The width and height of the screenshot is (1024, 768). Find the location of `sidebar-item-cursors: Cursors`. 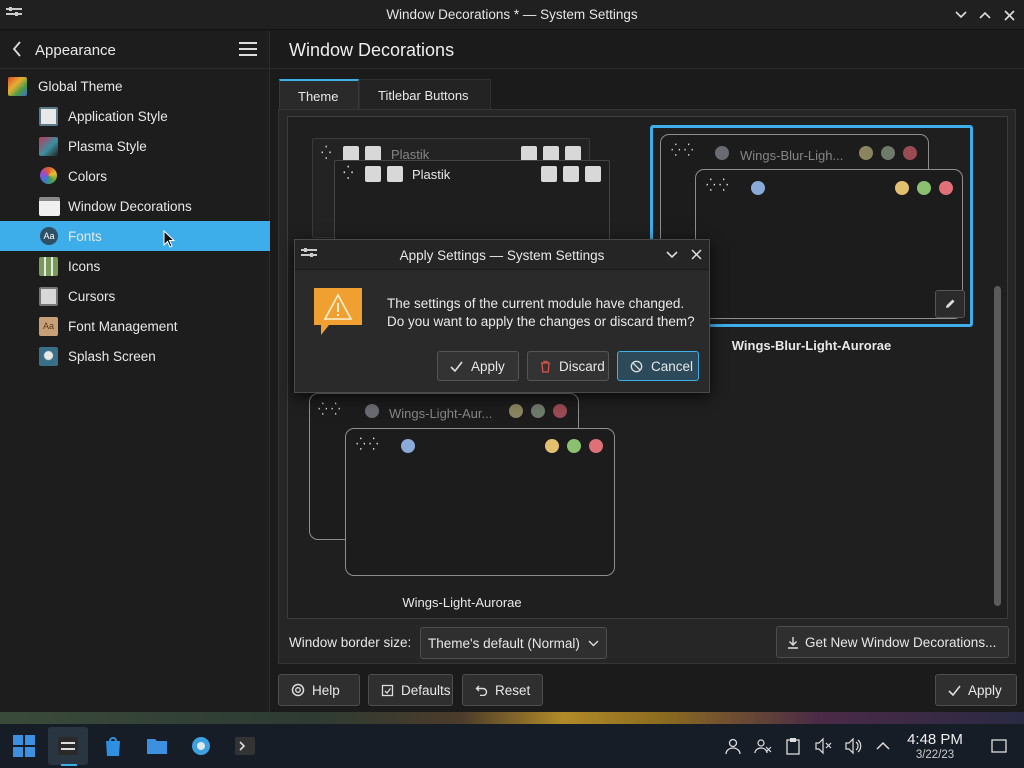

sidebar-item-cursors: Cursors is located at coordinates (135, 296).